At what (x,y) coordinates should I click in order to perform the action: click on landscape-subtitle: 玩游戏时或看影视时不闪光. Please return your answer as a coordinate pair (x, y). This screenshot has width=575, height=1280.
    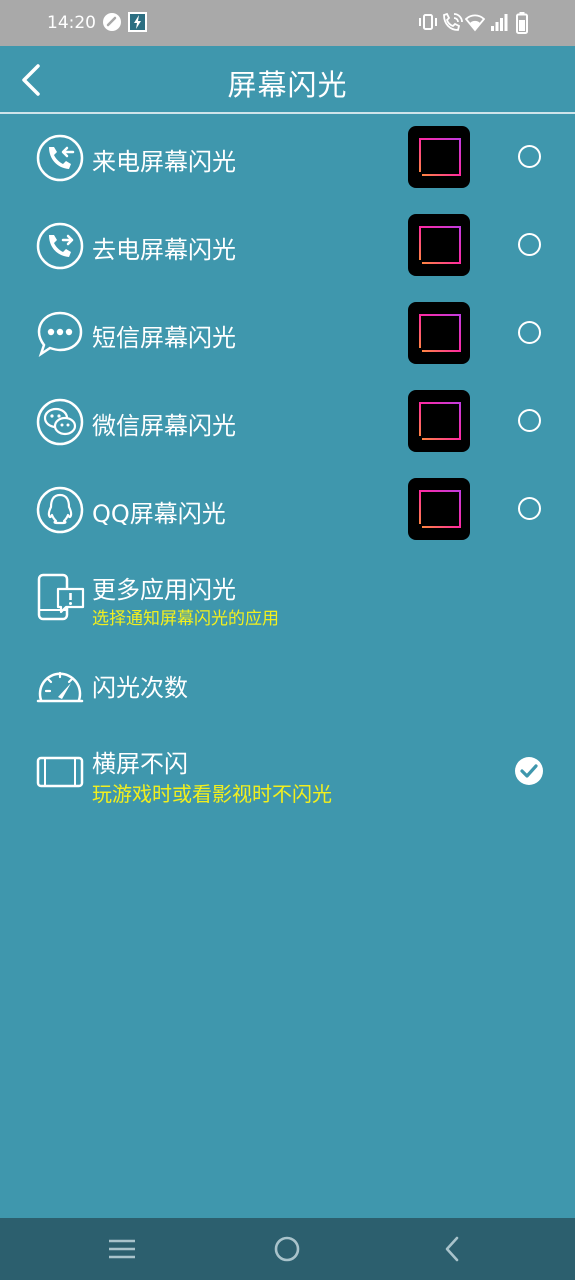
    Looking at the image, I should click on (212, 794).